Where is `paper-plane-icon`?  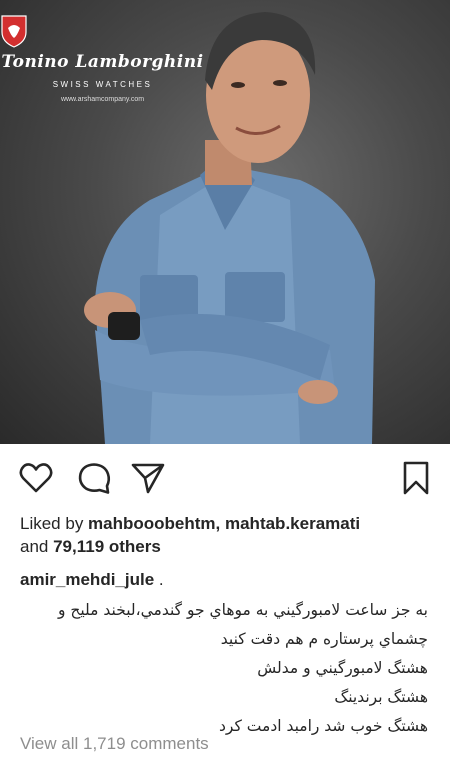 paper-plane-icon is located at coordinates (148, 478).